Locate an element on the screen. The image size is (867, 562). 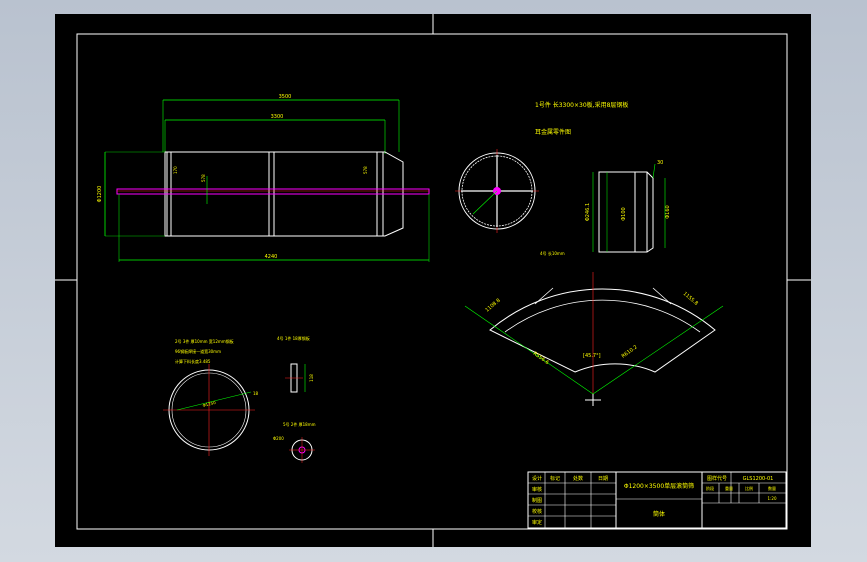
drum-end-view is located at coordinates (497, 191).